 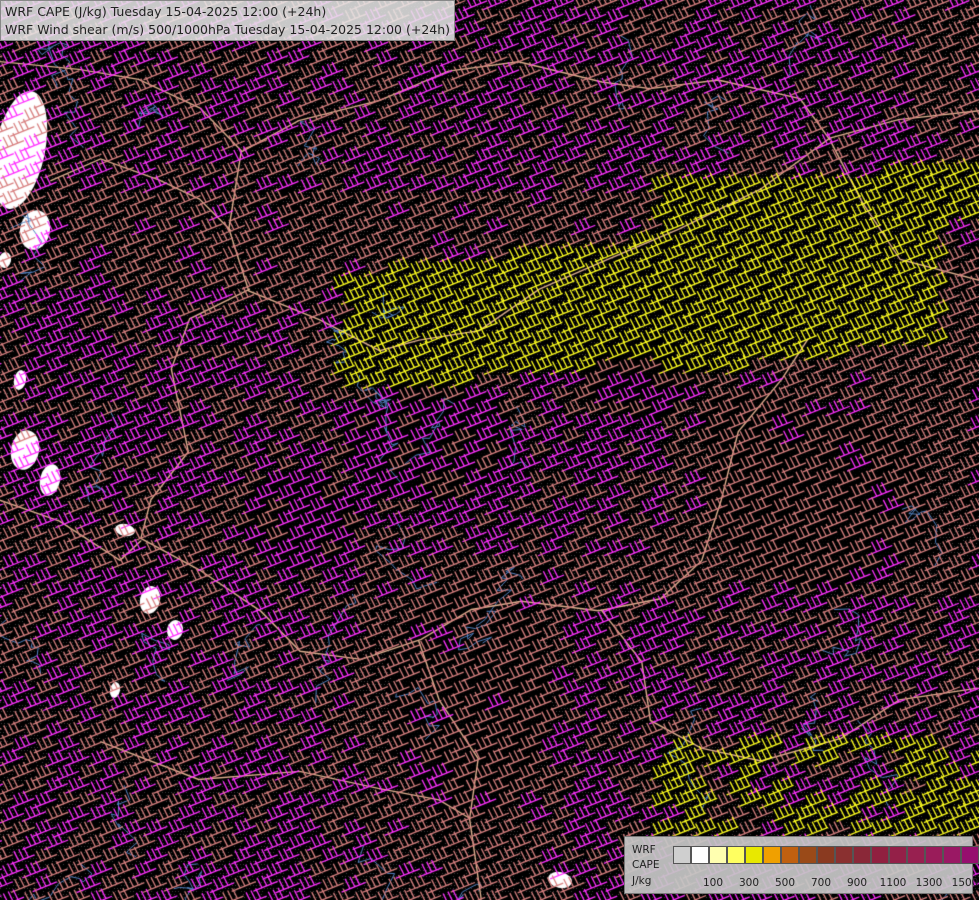 What do you see at coordinates (646, 865) in the screenshot?
I see `legend-label-cape: CAPE` at bounding box center [646, 865].